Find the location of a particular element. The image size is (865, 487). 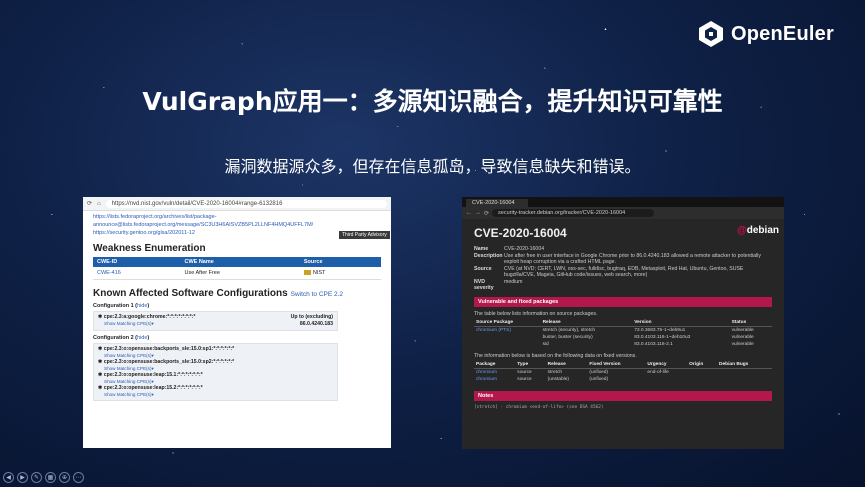

col-source: Source is located at coordinates (340, 262).